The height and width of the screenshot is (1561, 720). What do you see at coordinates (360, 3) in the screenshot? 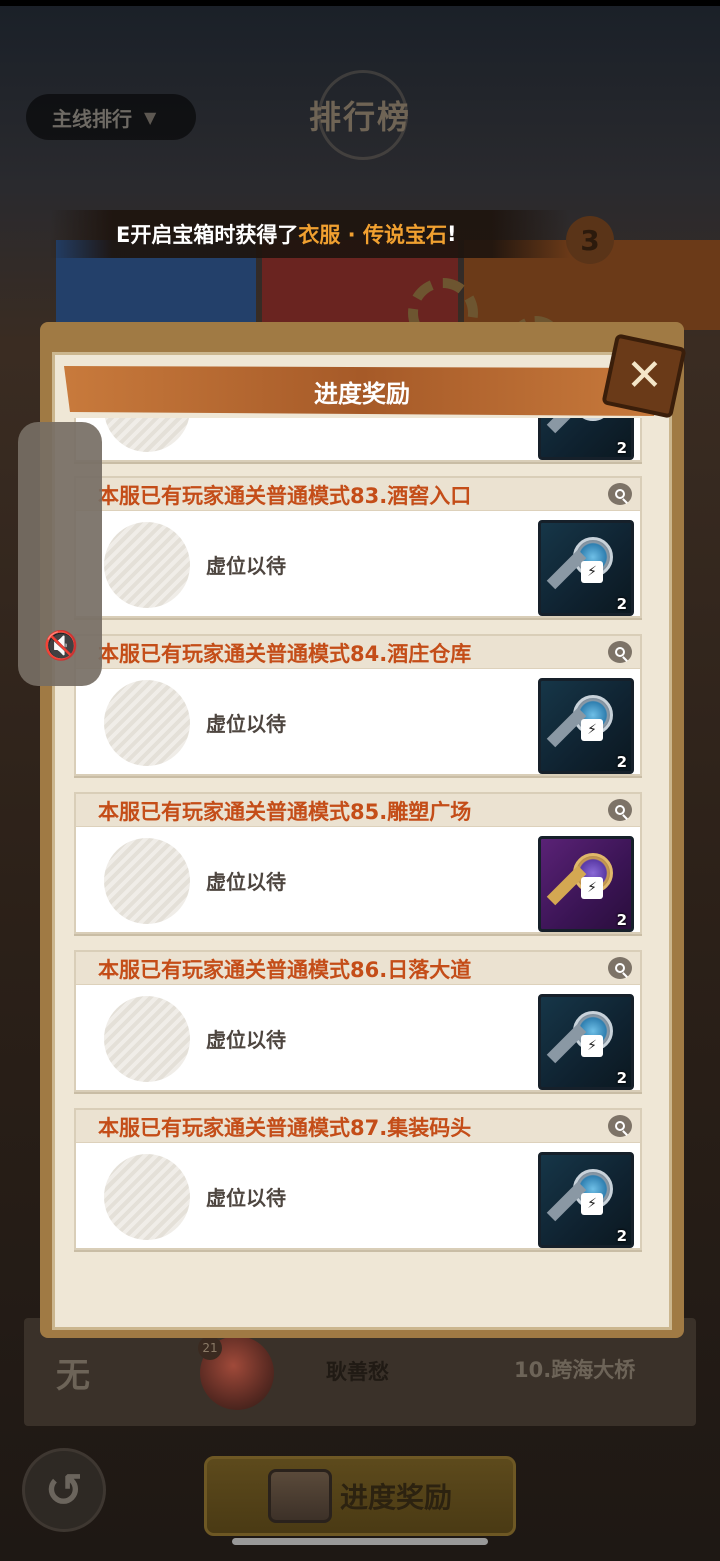
I see `status-bar` at bounding box center [360, 3].